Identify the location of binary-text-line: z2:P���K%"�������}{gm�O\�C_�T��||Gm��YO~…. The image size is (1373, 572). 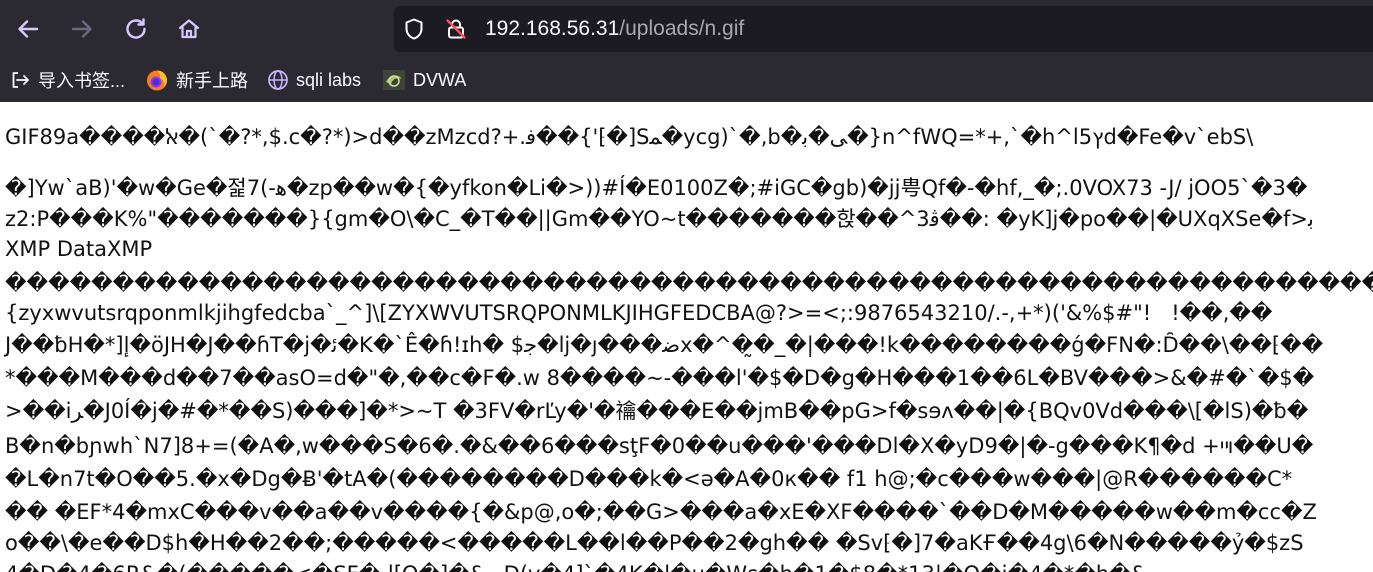
(659, 219).